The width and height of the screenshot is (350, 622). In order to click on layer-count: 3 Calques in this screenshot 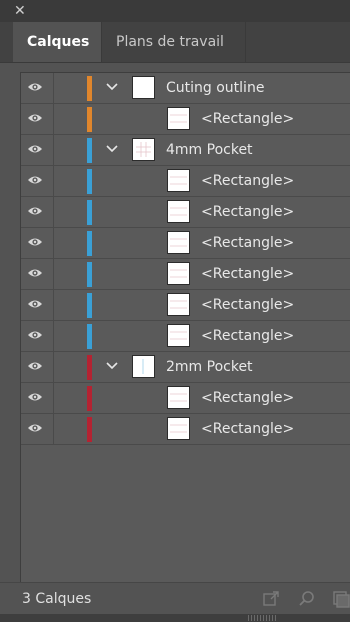, I will do `click(57, 599)`.